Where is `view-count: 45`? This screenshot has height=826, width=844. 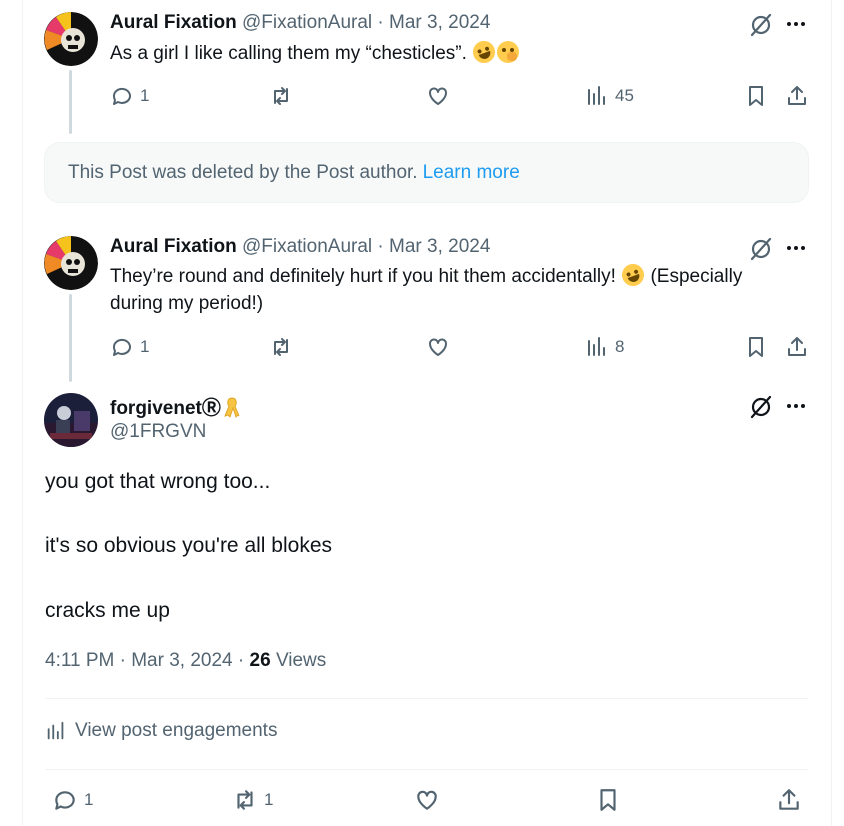 view-count: 45 is located at coordinates (624, 95).